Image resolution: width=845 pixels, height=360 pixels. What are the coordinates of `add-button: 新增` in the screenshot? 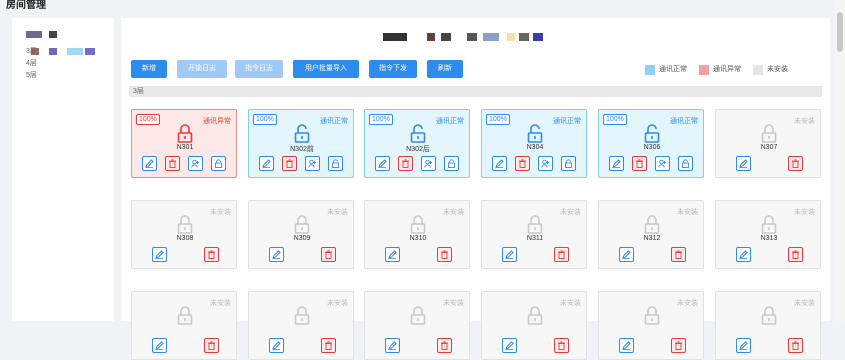 It's located at (149, 69).